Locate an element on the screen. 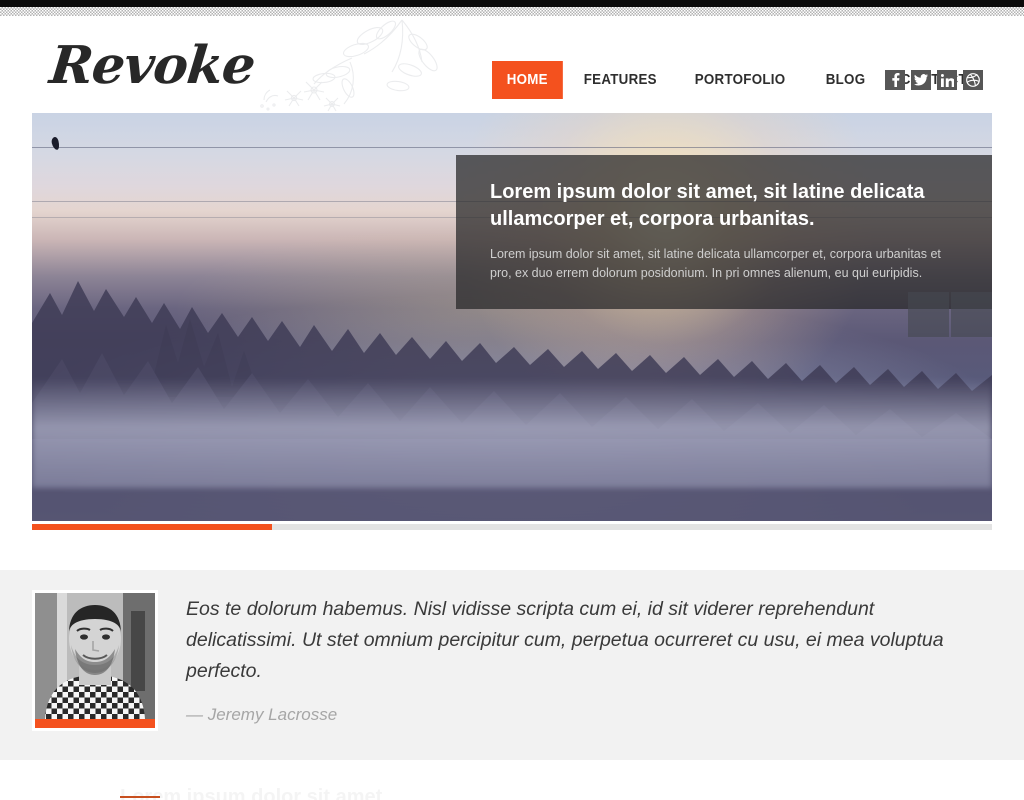 The image size is (1024, 800). slider-next-button is located at coordinates (971, 314).